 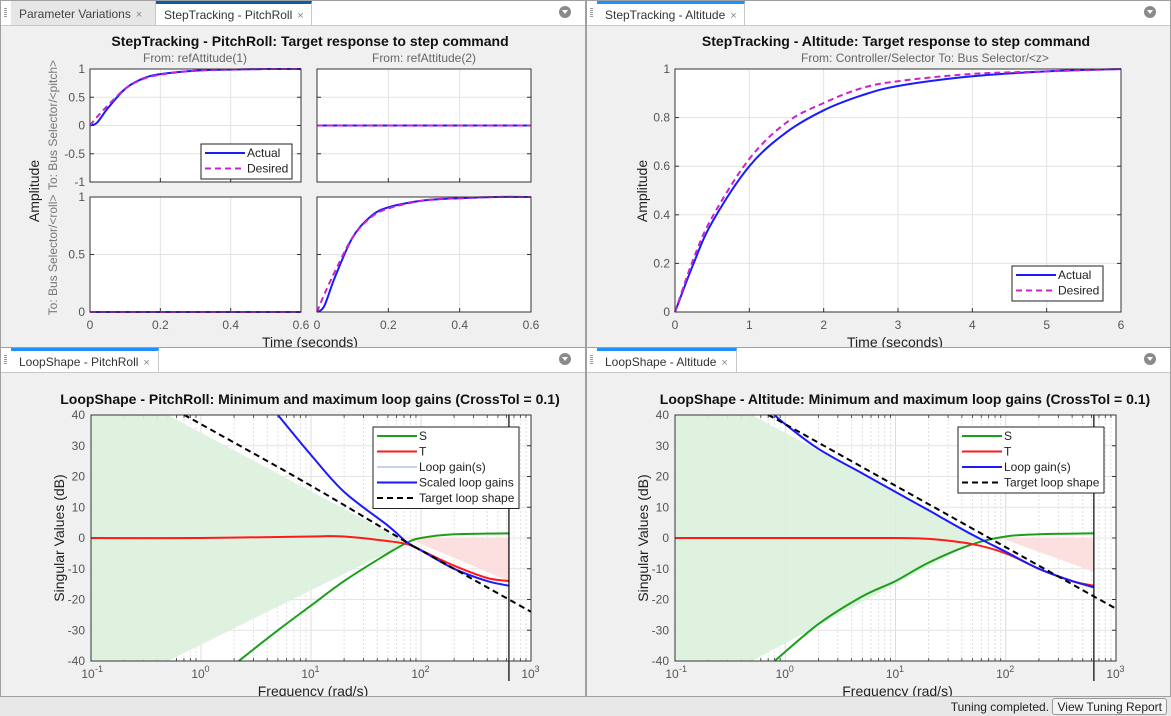 What do you see at coordinates (77, 569) in the screenshot?
I see `y-tick-label: -10` at bounding box center [77, 569].